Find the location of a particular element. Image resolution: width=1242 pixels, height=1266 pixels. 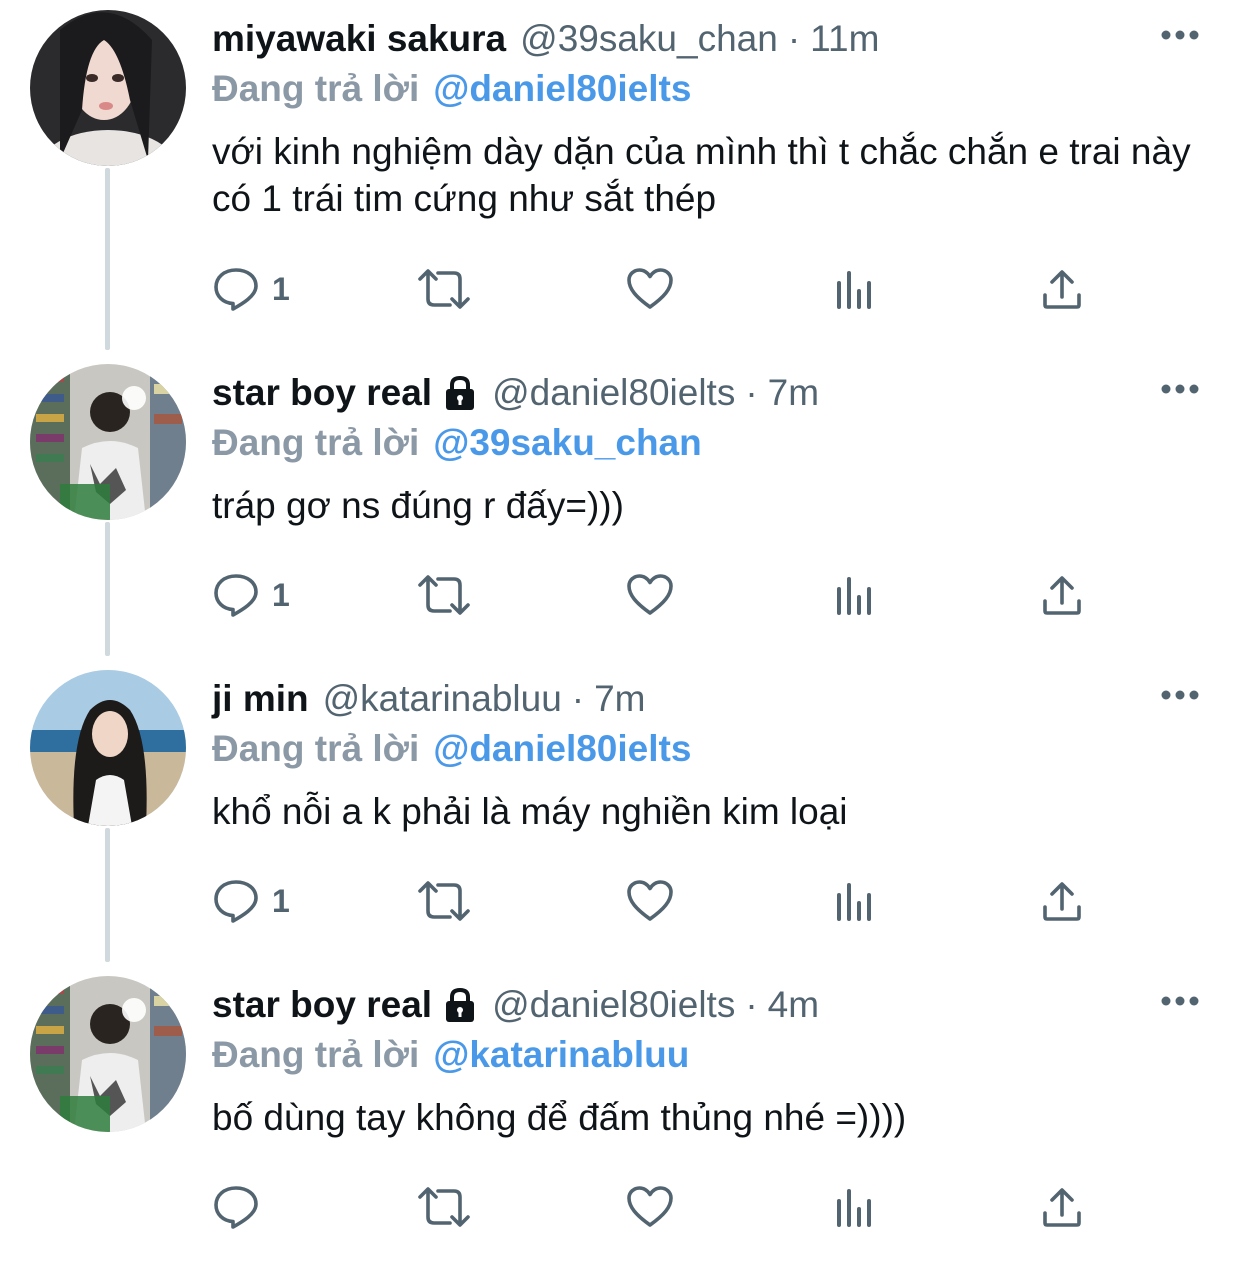

tweet-text: tráp gơ ns đúng r đấy=))) is located at coordinates (418, 505).